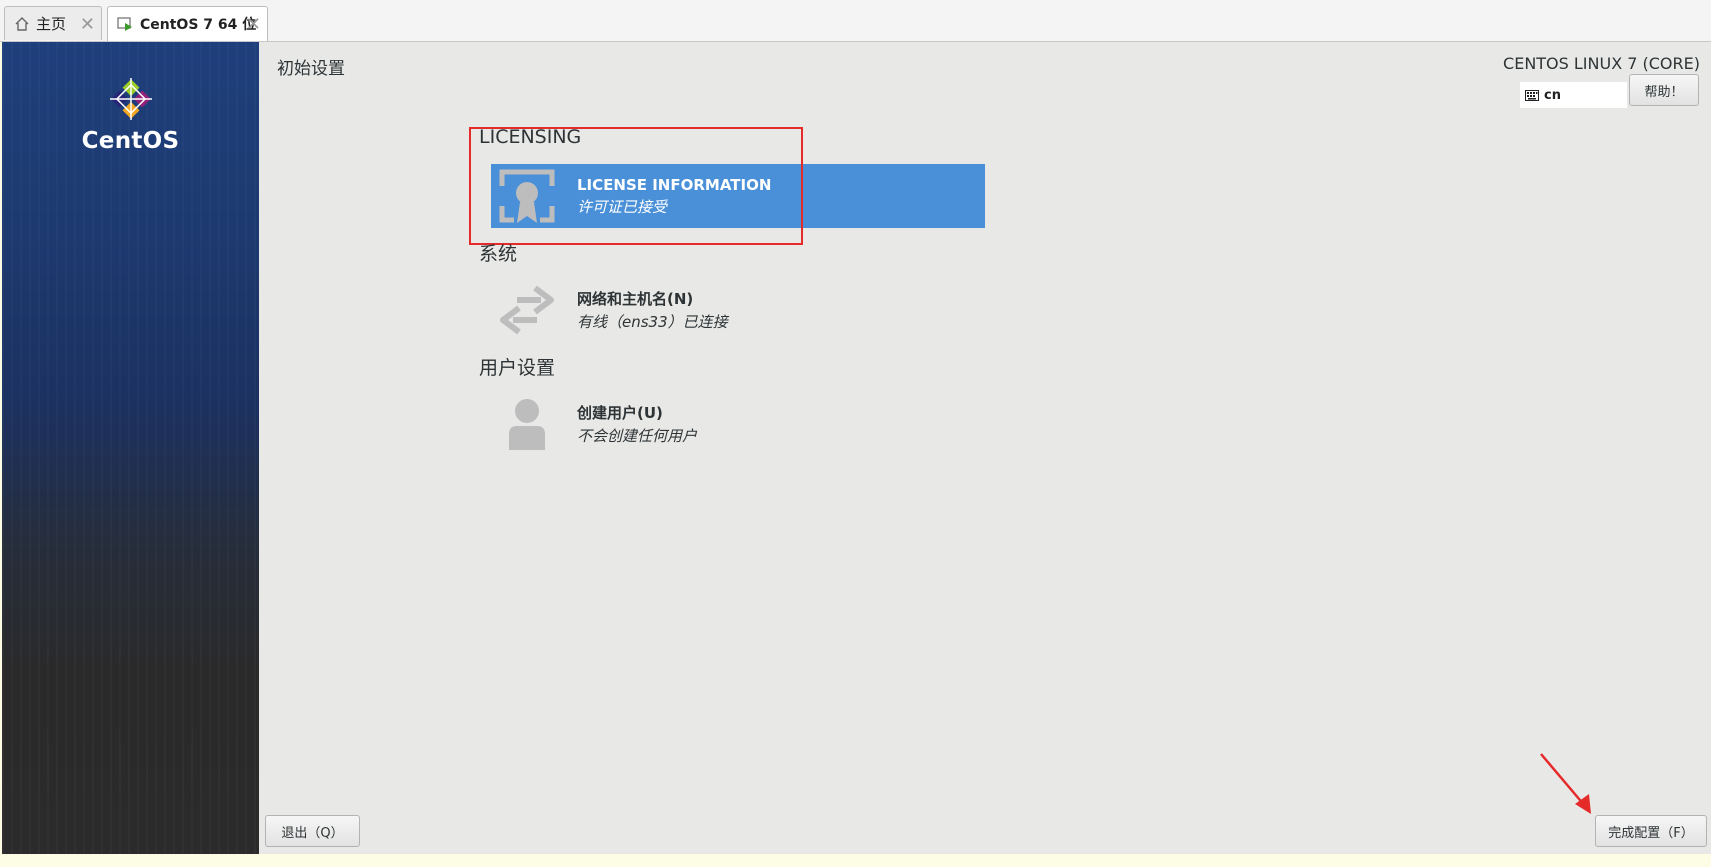 Image resolution: width=1711 pixels, height=867 pixels. What do you see at coordinates (312, 831) in the screenshot?
I see `quit-button: 退出（Q）` at bounding box center [312, 831].